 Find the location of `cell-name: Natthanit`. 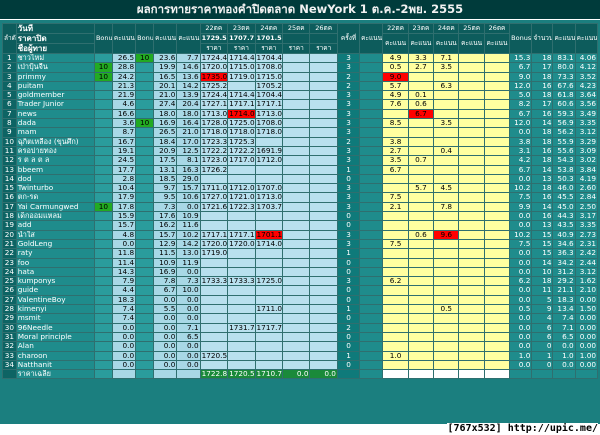

cell-name: Natthanit is located at coordinates (55, 365).